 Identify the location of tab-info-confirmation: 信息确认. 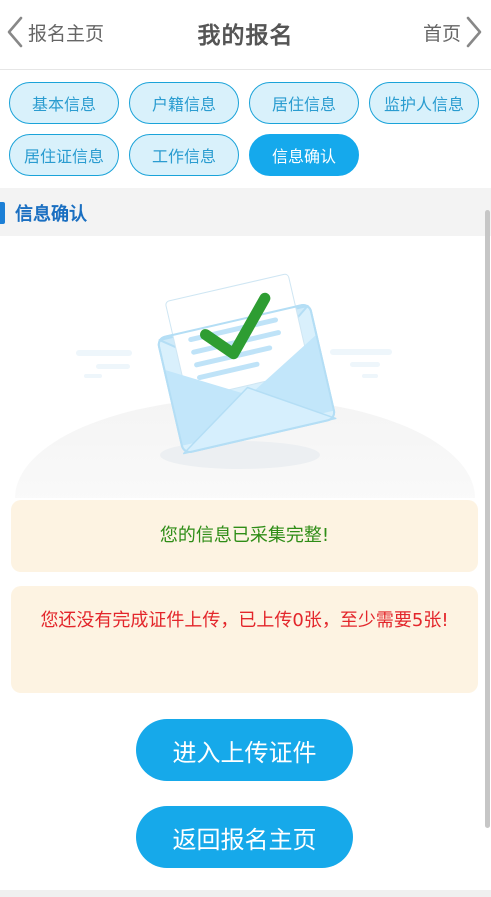
(304, 155).